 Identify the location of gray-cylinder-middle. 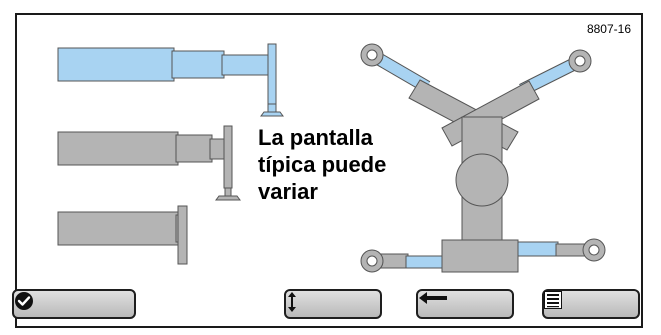
(149, 163).